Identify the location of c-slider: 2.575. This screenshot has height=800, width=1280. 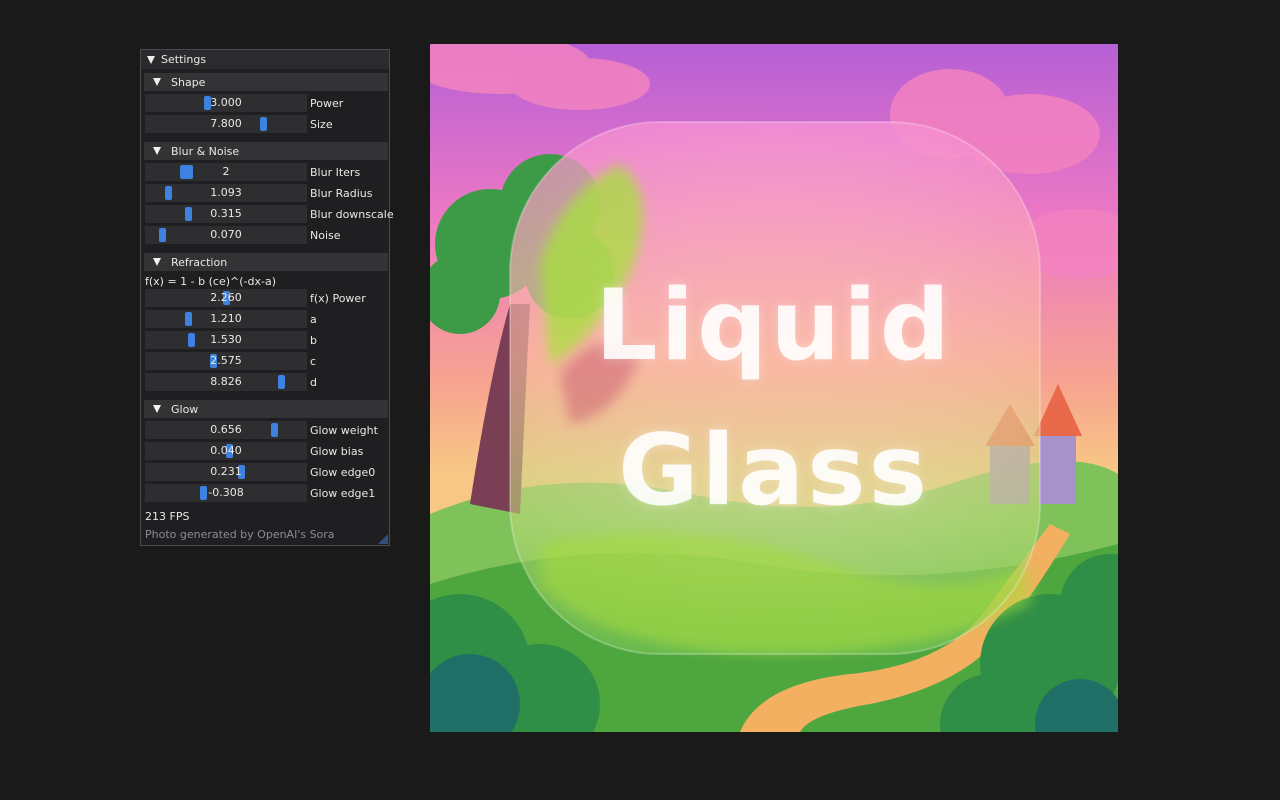
(226, 361).